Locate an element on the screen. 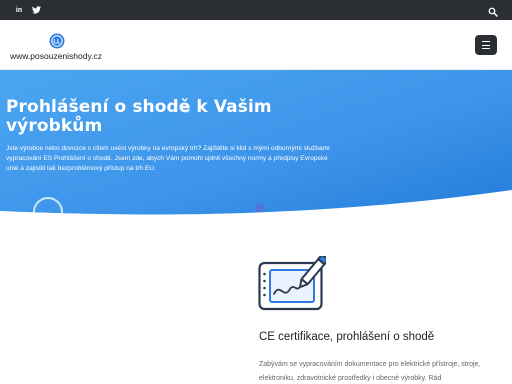 This screenshot has width=512, height=384. site-header is located at coordinates (256, 45).